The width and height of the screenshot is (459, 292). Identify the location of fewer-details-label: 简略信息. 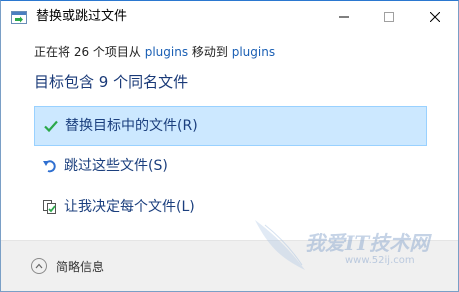
(80, 266).